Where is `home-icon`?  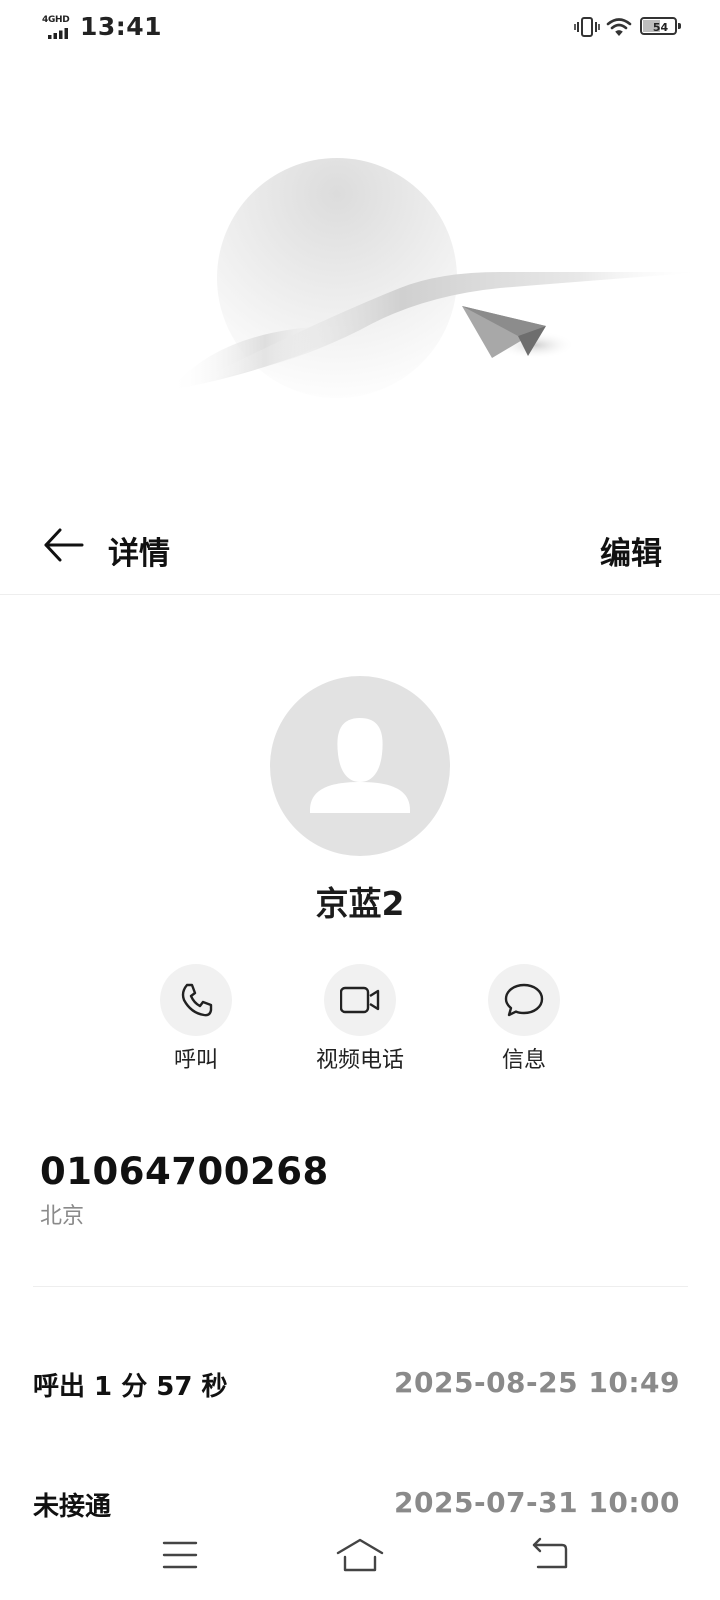
home-icon is located at coordinates (360, 1555).